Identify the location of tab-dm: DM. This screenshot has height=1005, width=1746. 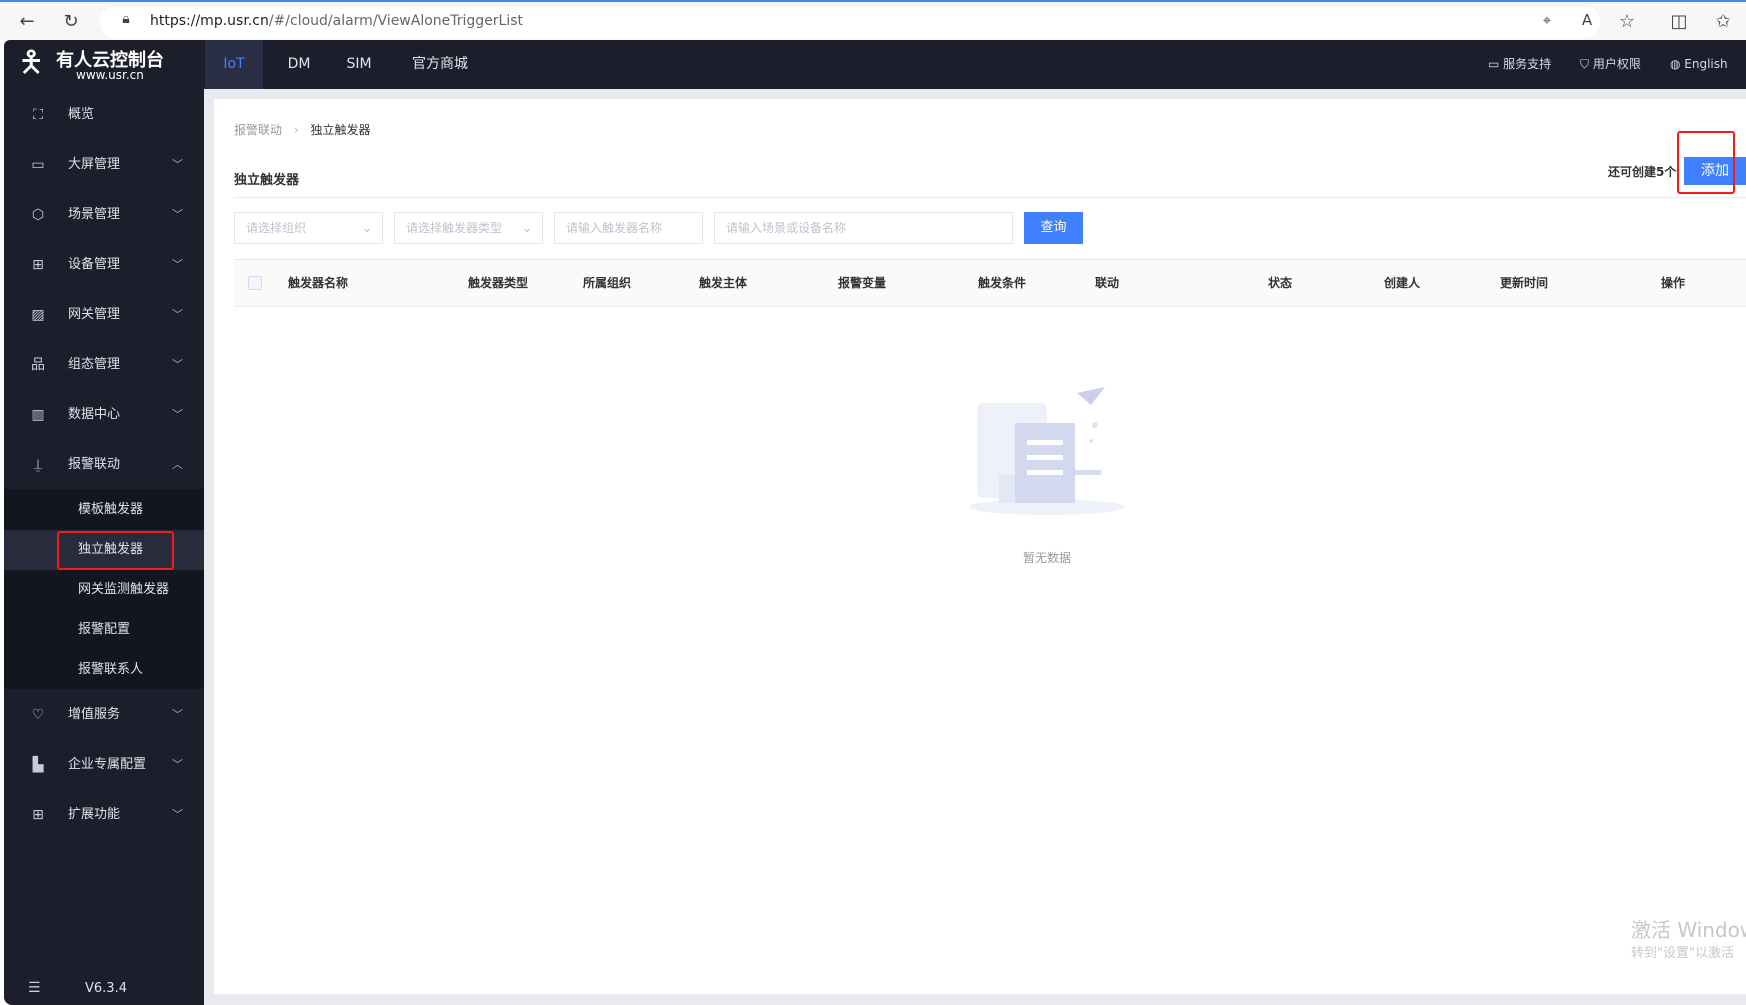
(299, 64).